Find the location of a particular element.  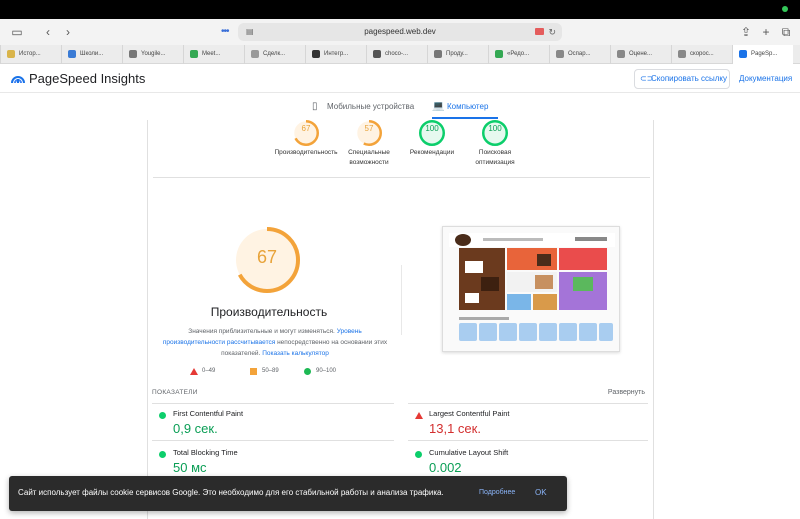

category-best-practices: 100 Рекомендации is located at coordinates (432, 139).